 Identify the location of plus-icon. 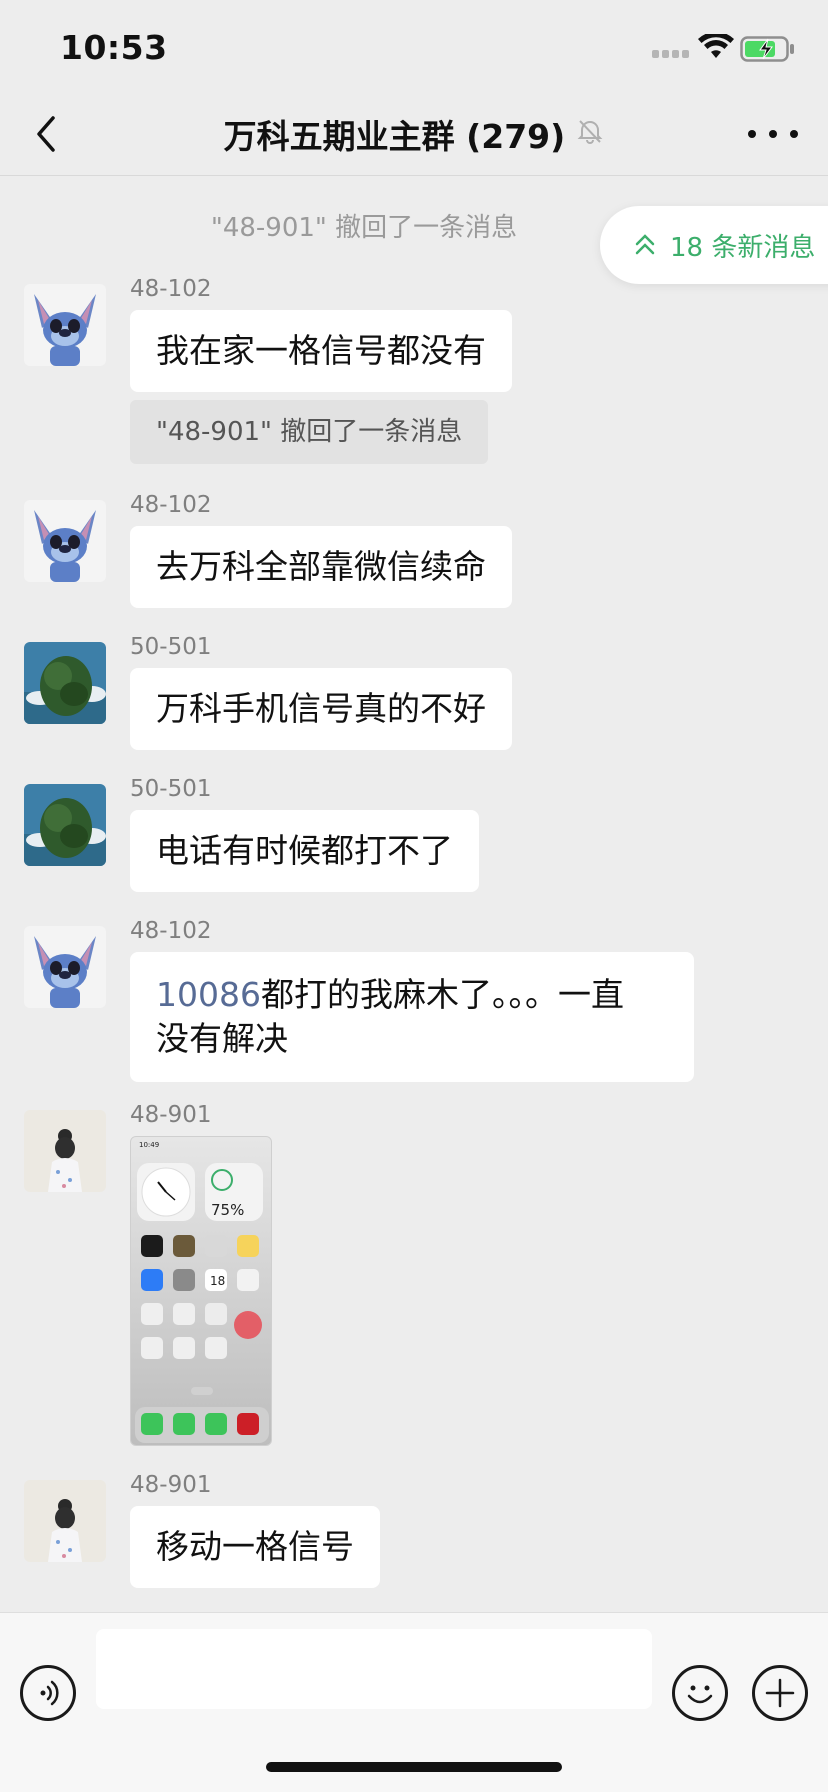
(780, 1693).